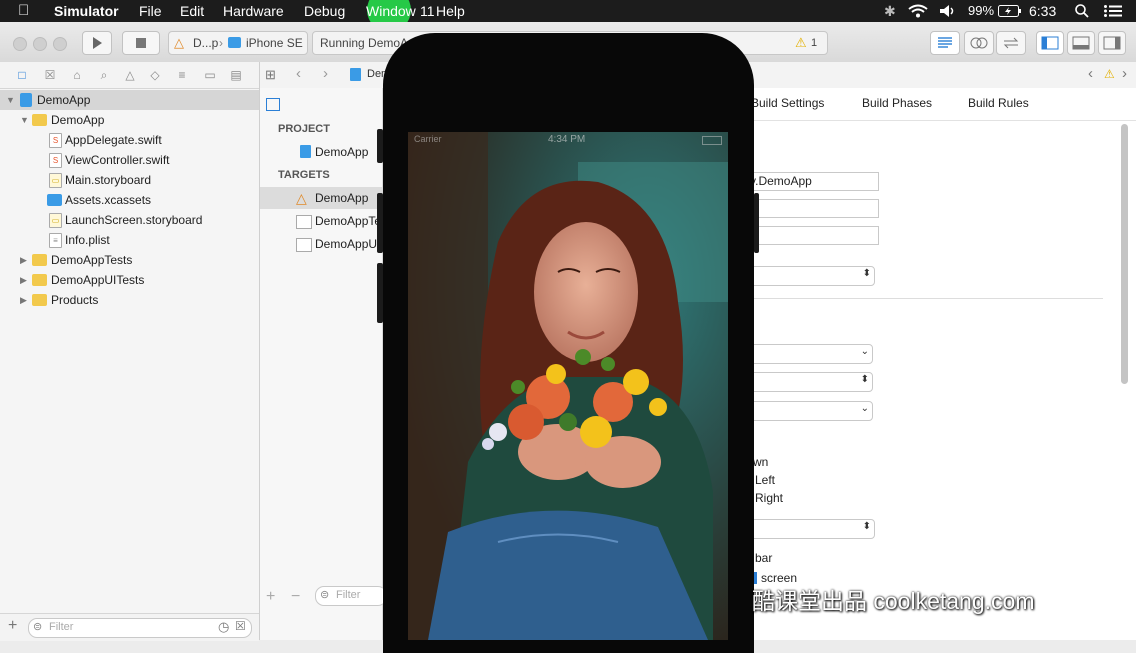 The width and height of the screenshot is (1136, 653). I want to click on tab-build-phases: Build Phases, so click(897, 103).